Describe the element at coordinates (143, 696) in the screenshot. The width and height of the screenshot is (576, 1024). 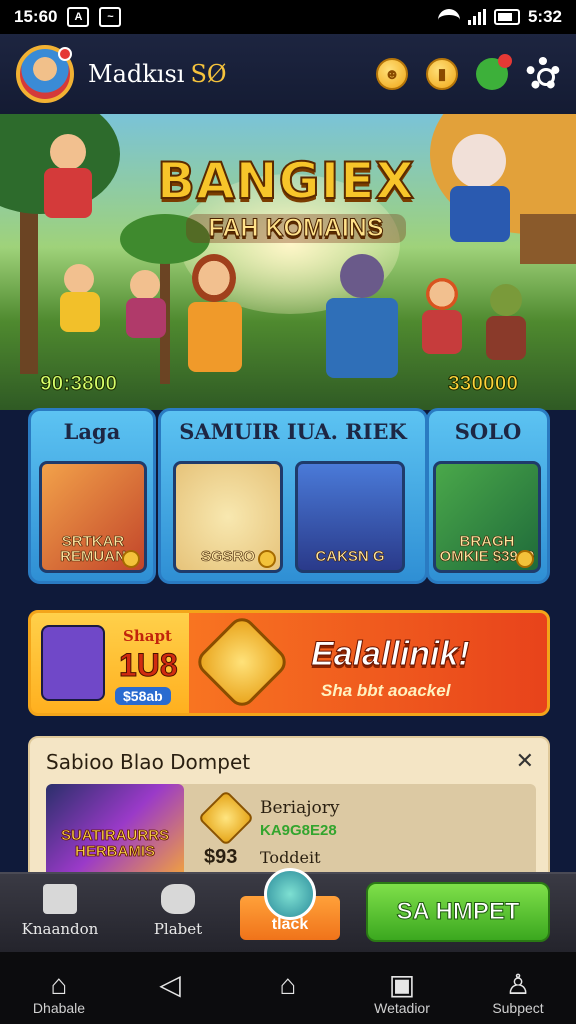
I see `promo-price-pill: $58ab` at that location.